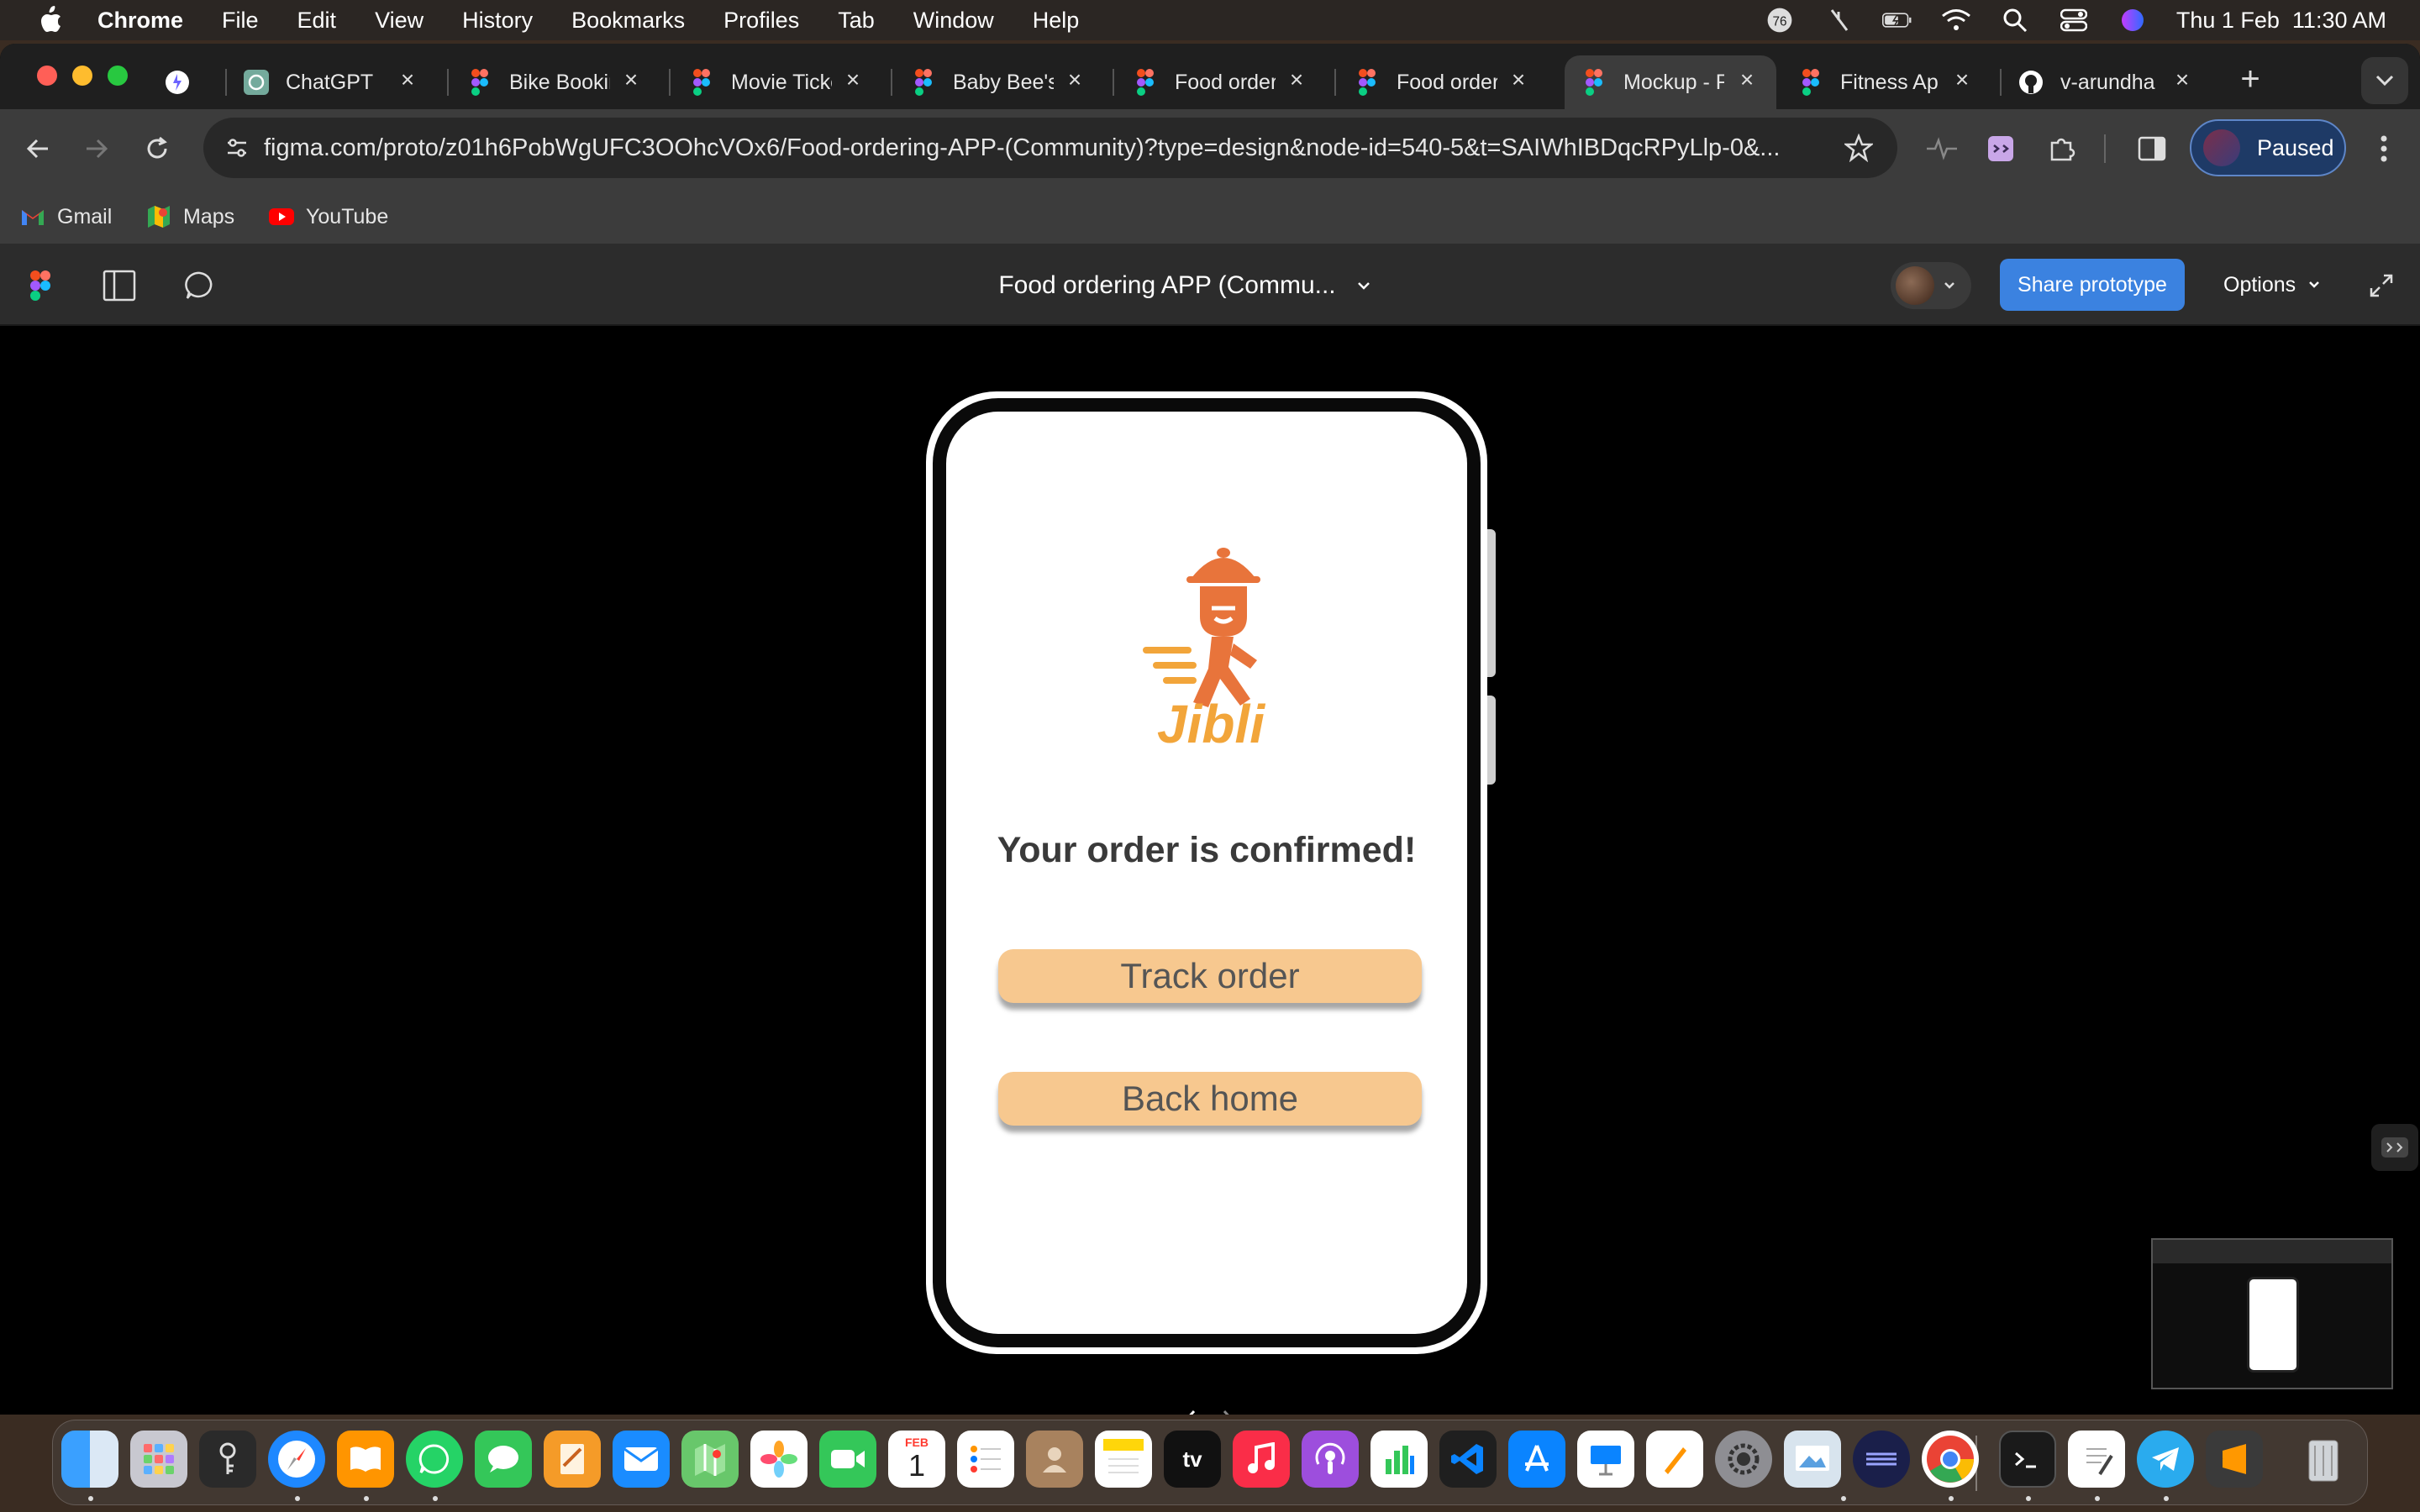  Describe the element at coordinates (237, 148) in the screenshot. I see `site-info-icon` at that location.